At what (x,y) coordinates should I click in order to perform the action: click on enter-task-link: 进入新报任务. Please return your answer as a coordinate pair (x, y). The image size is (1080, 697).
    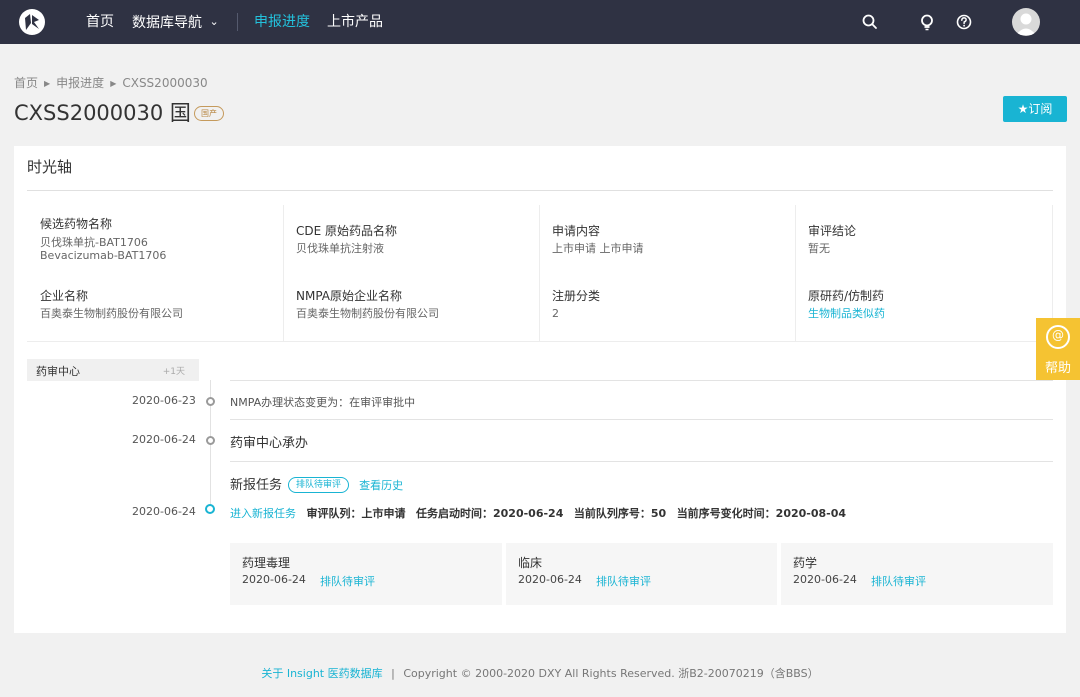
    Looking at the image, I should click on (263, 513).